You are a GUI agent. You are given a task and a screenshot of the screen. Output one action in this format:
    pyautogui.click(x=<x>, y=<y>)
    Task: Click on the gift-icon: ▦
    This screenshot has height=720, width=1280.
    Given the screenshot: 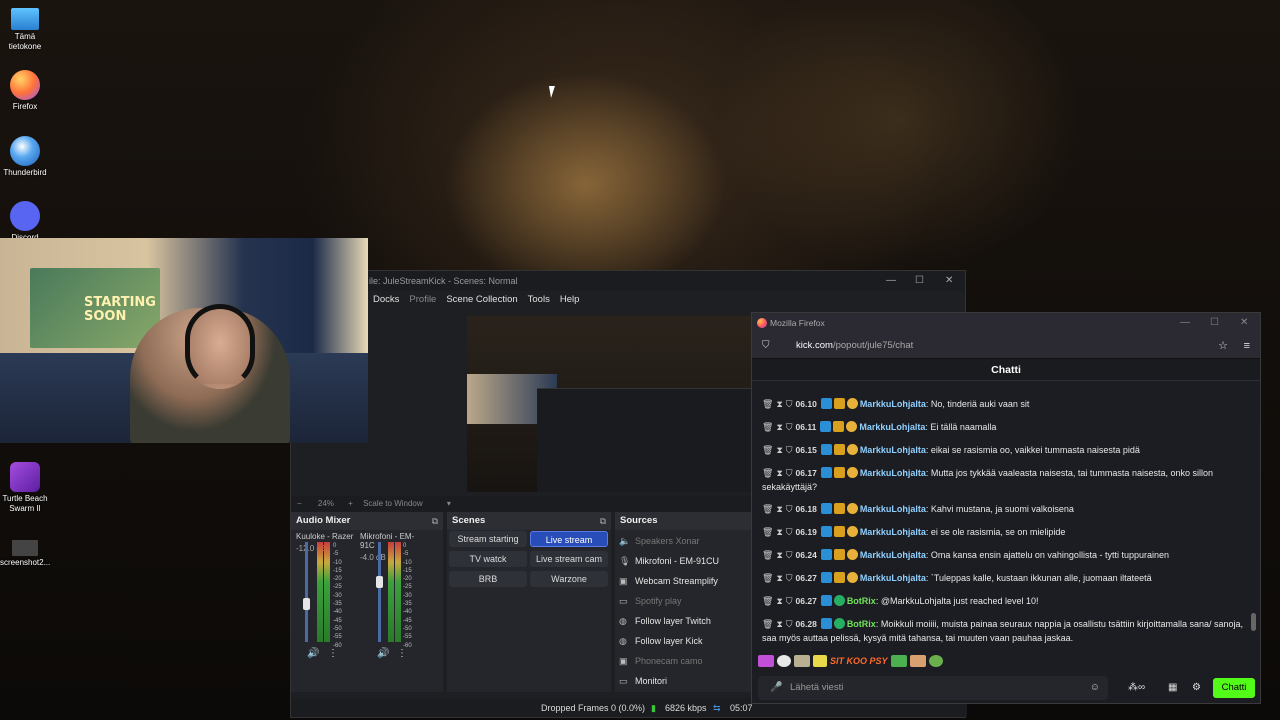 What is the action you would take?
    pyautogui.click(x=1172, y=688)
    